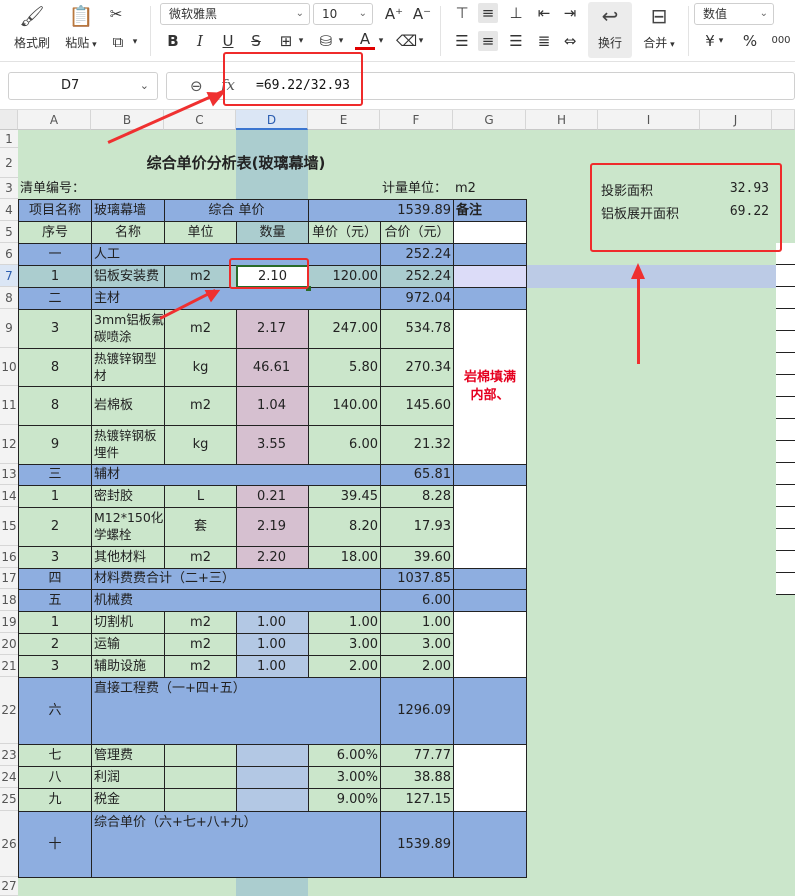 The height and width of the screenshot is (896, 795). Describe the element at coordinates (272, 232) in the screenshot. I see `column-label: 数量` at that location.